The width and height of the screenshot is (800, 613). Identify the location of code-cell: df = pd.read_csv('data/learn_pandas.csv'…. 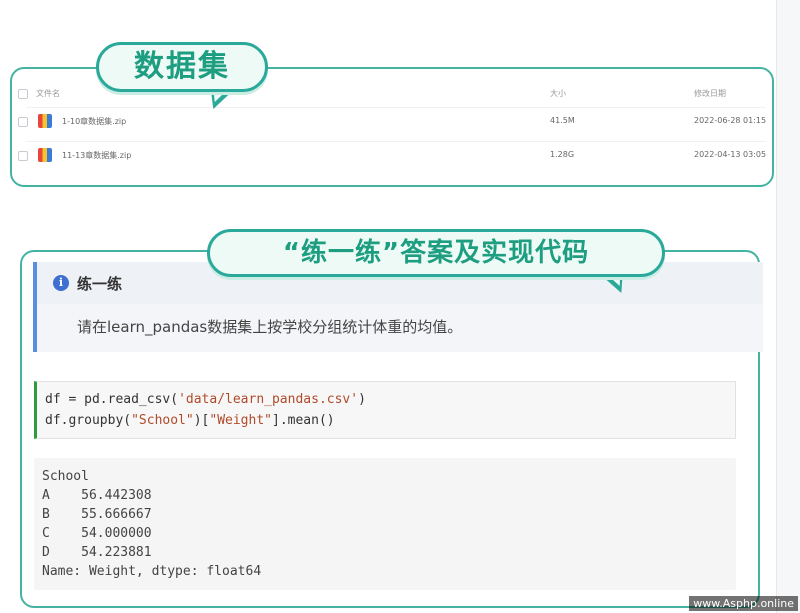
(385, 410).